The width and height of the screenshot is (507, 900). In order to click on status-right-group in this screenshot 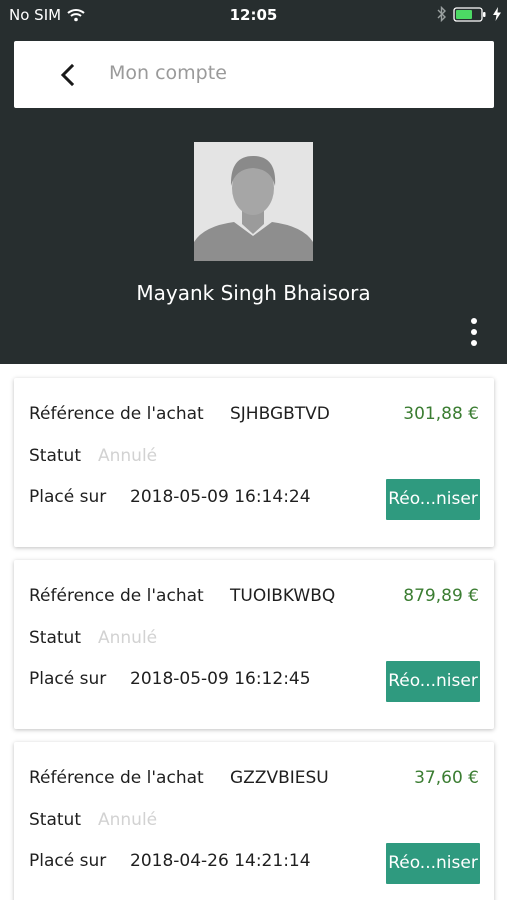, I will do `click(469, 14)`.